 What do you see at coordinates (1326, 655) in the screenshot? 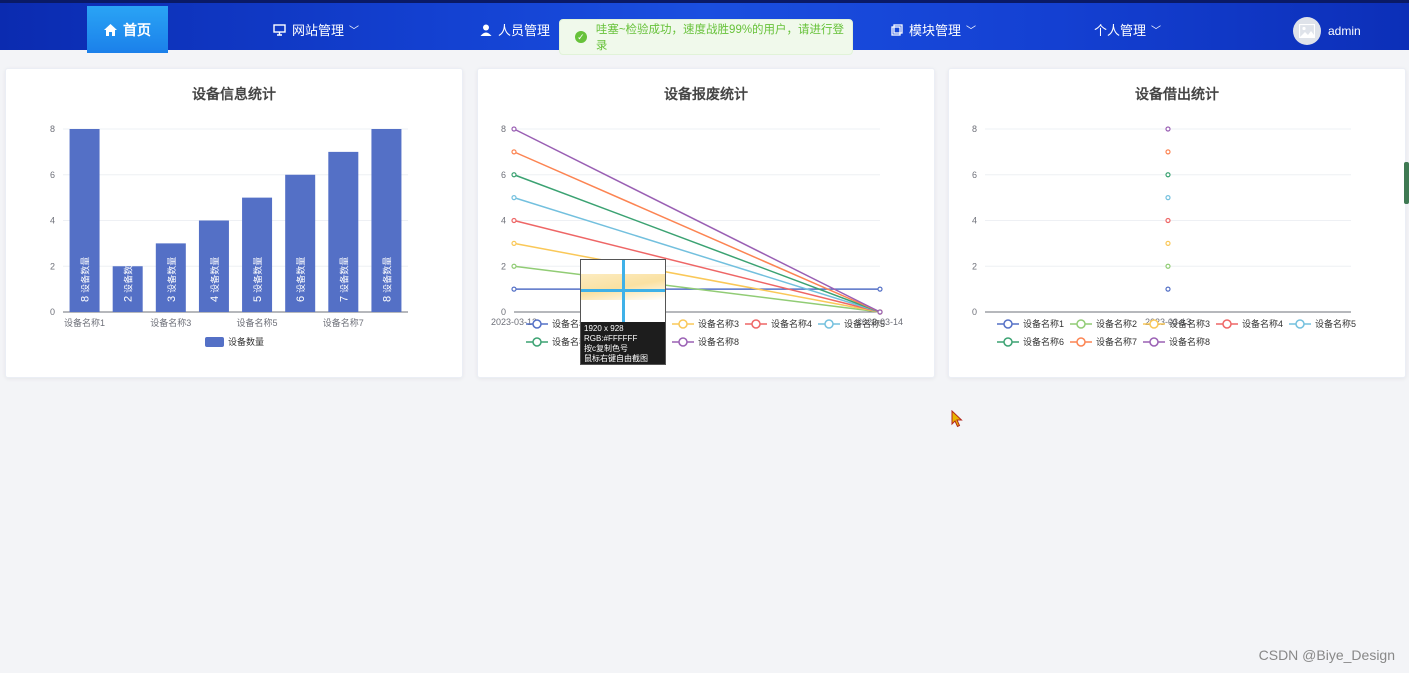
I see `watermark: CSDN @Biye_Design` at bounding box center [1326, 655].